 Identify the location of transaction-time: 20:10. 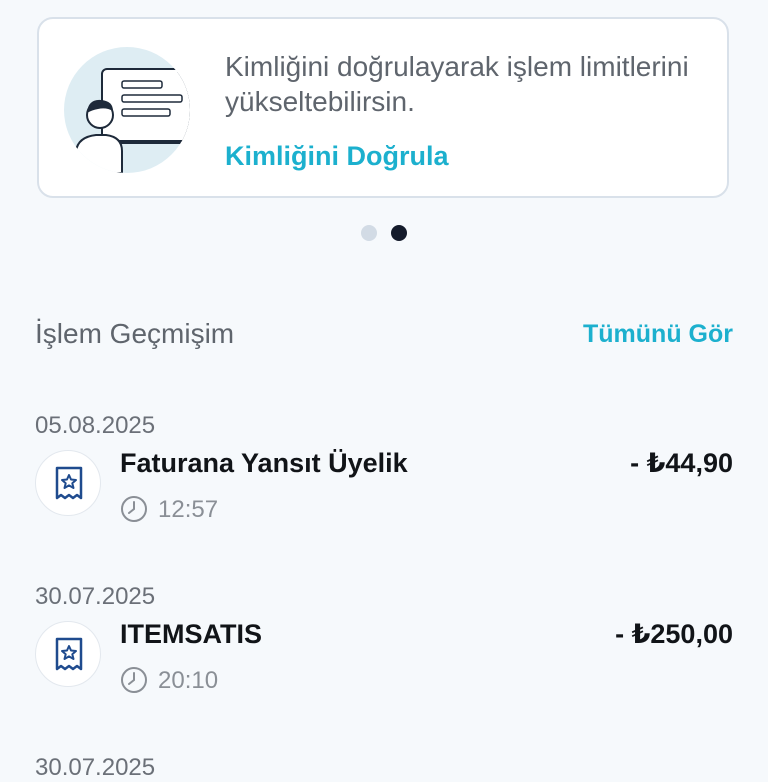
(188, 680).